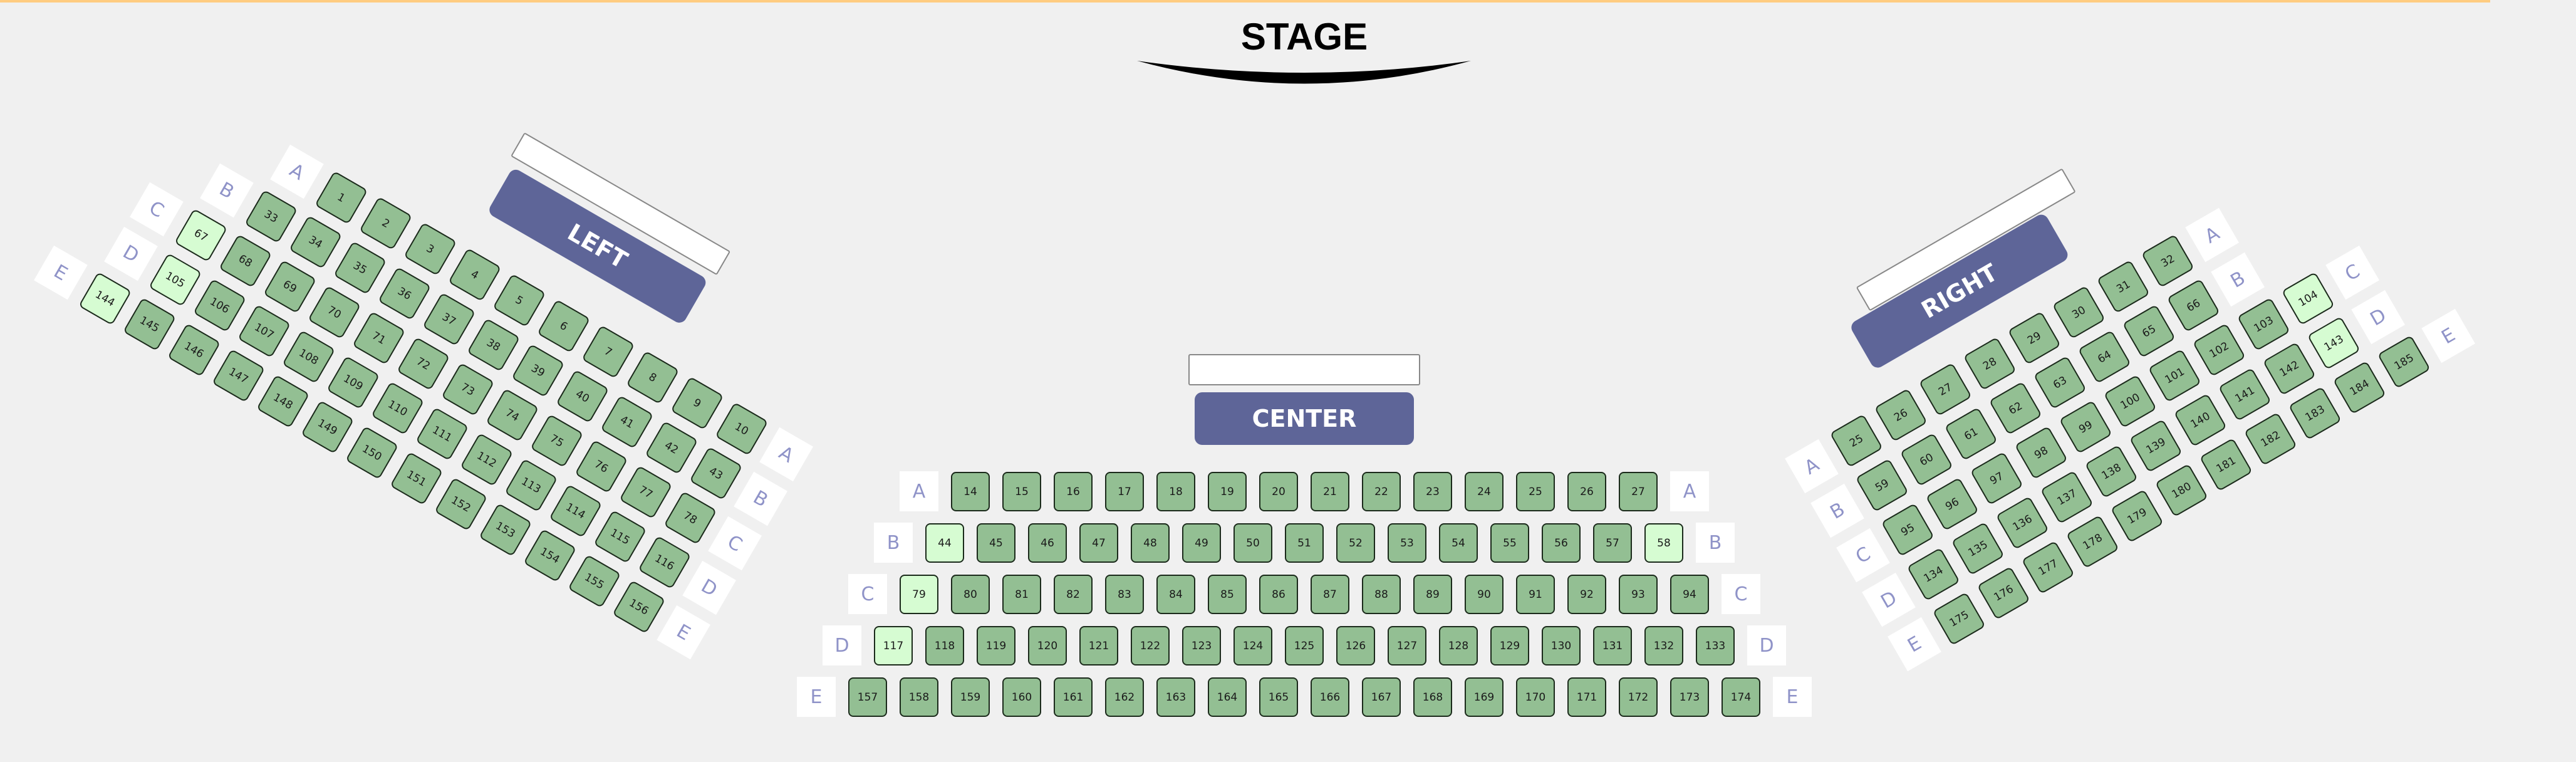 This screenshot has height=762, width=2576. Describe the element at coordinates (893, 645) in the screenshot. I see `seat-117: 117` at that location.